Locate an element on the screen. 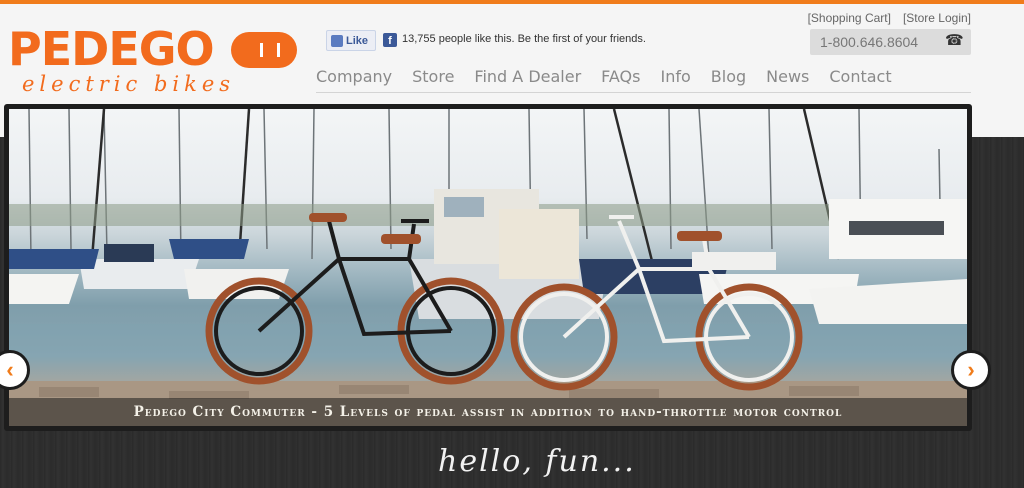  nav-item-store: Store is located at coordinates (433, 78).